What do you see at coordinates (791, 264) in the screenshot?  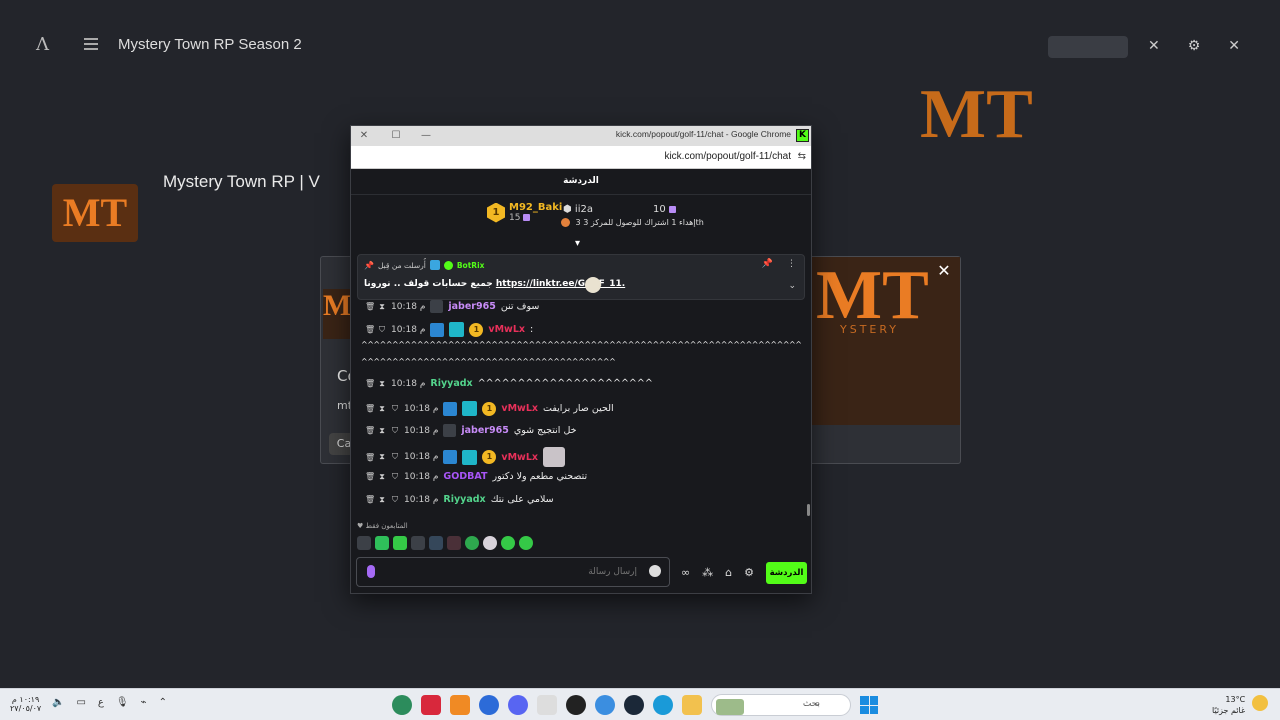 I see `more-options-icon: ⋮` at bounding box center [791, 264].